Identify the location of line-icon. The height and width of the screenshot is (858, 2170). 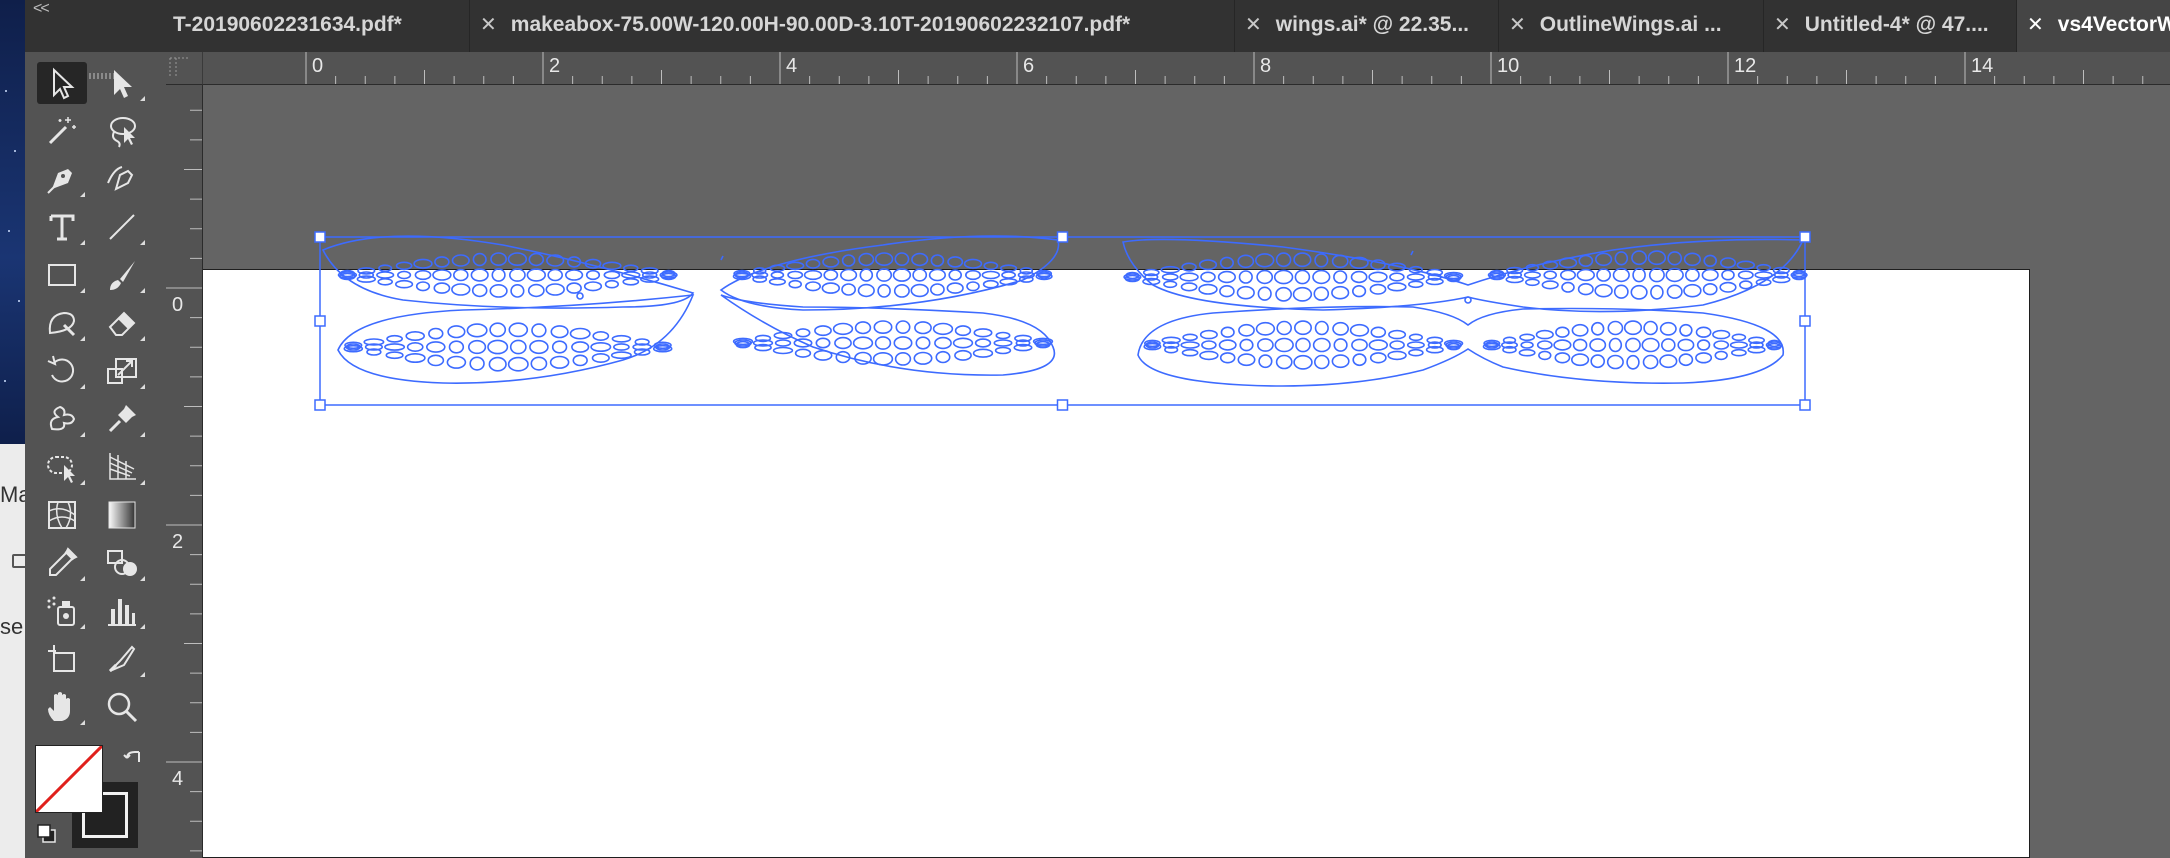
(122, 227).